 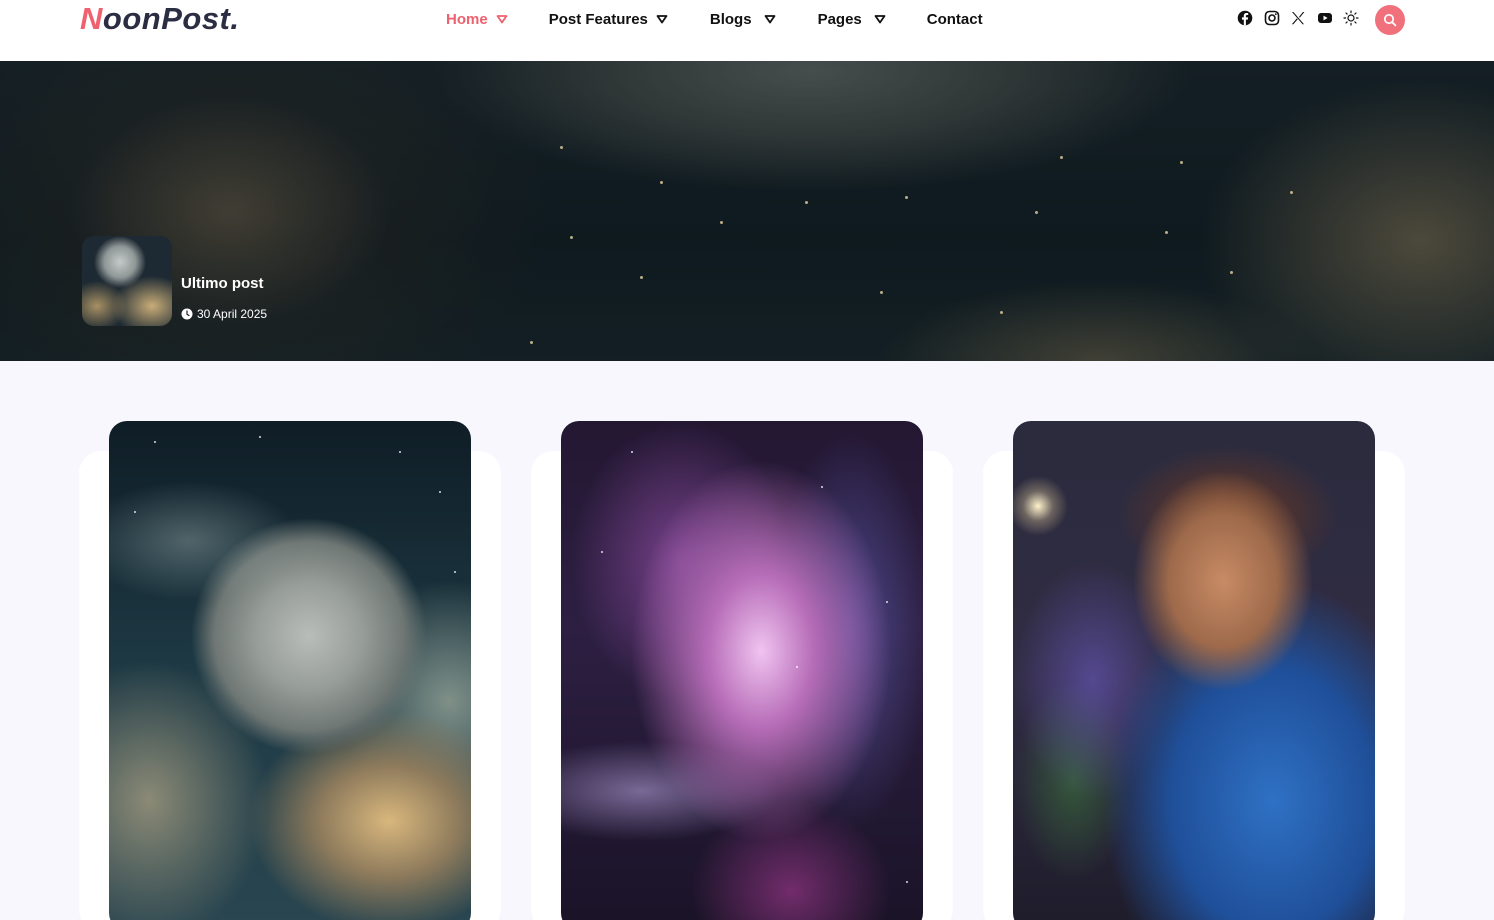 I want to click on site-logo: NoonPost., so click(x=160, y=19).